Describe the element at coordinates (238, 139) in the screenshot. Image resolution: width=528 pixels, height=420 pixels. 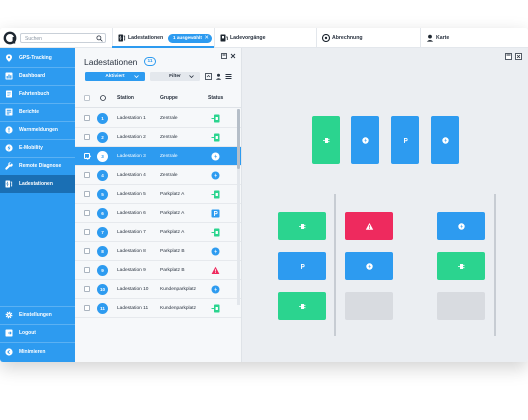
I see `scrollbar-thumb` at that location.